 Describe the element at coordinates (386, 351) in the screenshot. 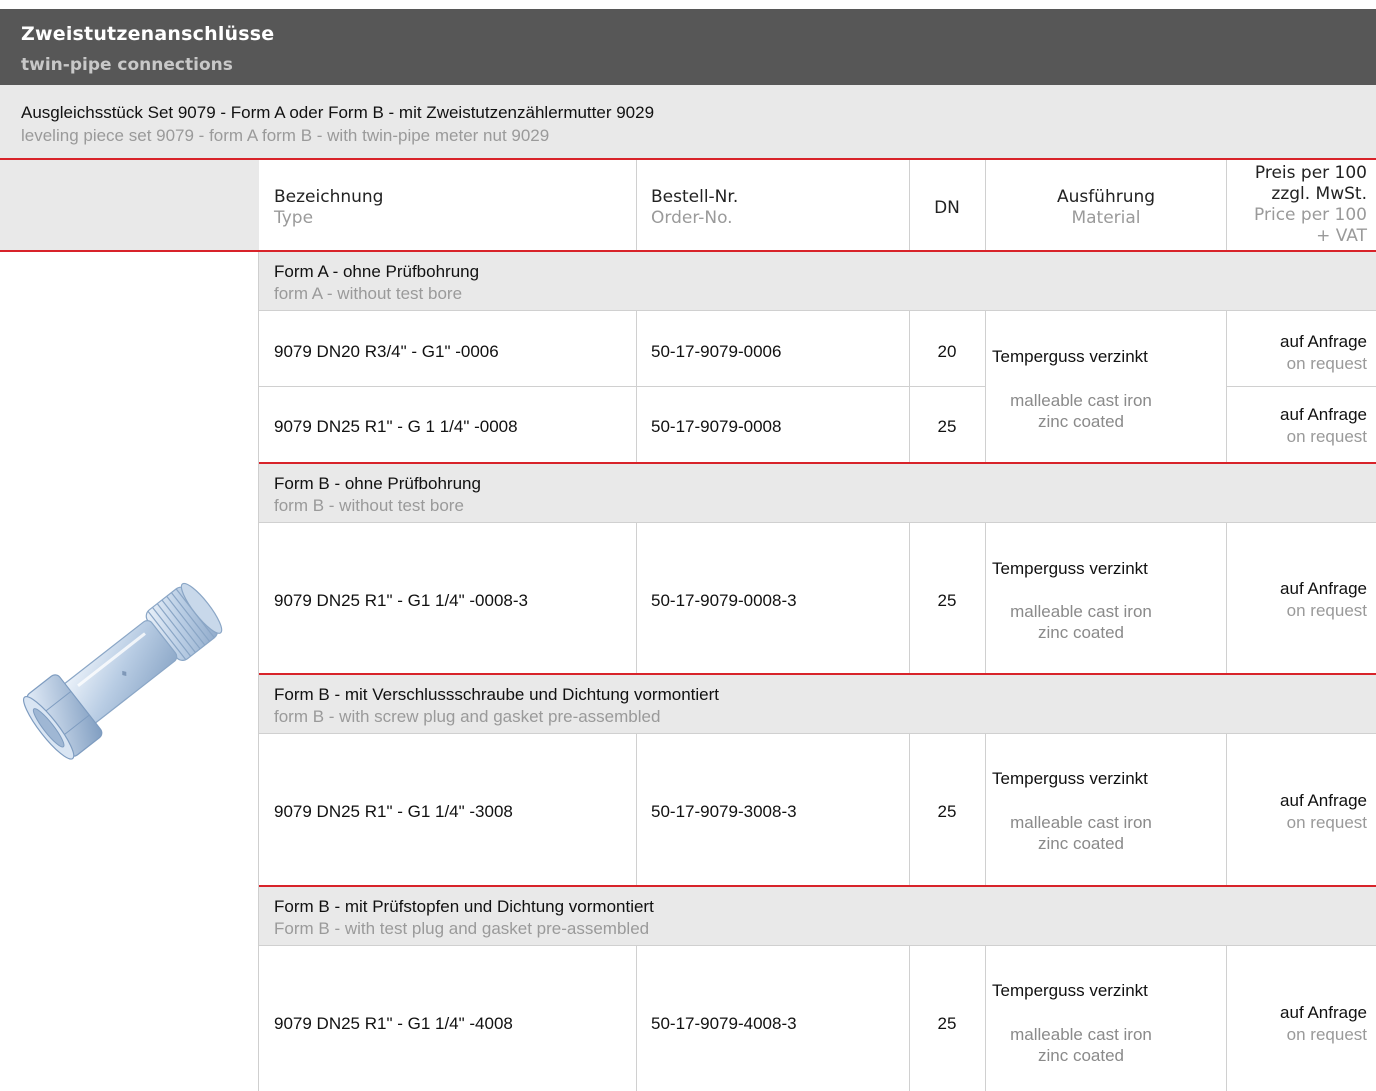

I see `table-row-type: 9079 DN20 R3/4" - G1" -0006` at that location.